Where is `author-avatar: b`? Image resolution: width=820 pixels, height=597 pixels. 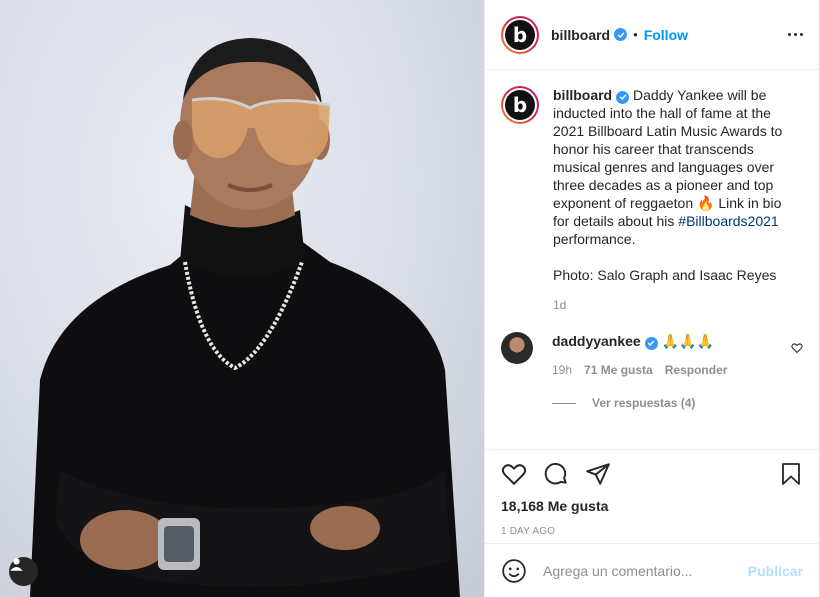
author-avatar: b is located at coordinates (520, 34).